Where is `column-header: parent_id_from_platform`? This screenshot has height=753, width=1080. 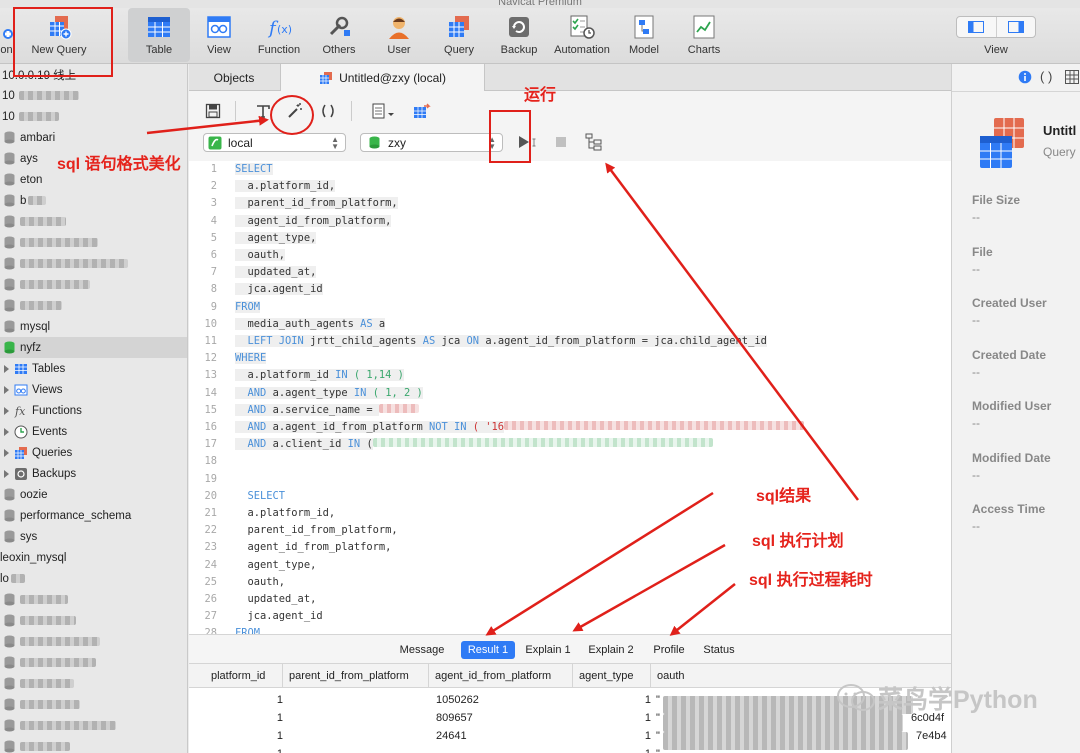 column-header: parent_id_from_platform is located at coordinates (356, 676).